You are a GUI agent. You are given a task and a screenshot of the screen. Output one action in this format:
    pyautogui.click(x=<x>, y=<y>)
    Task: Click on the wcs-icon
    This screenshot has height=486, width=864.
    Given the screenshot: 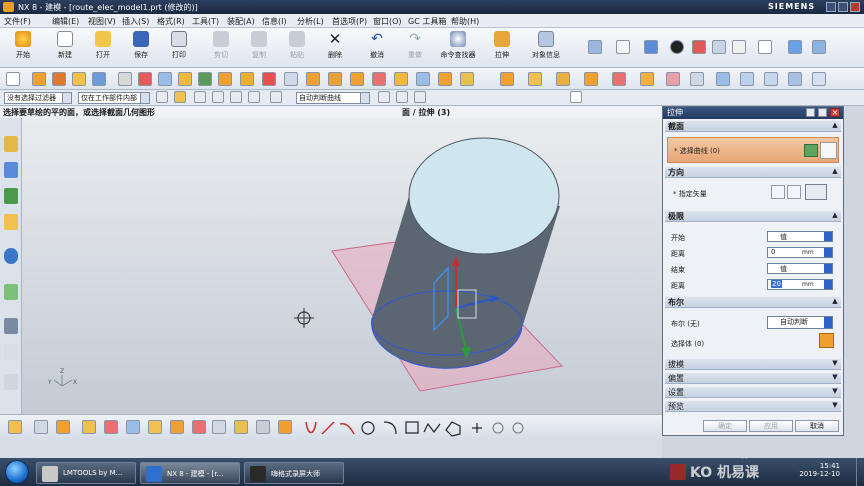 What is the action you would take?
    pyautogui.click(x=795, y=47)
    